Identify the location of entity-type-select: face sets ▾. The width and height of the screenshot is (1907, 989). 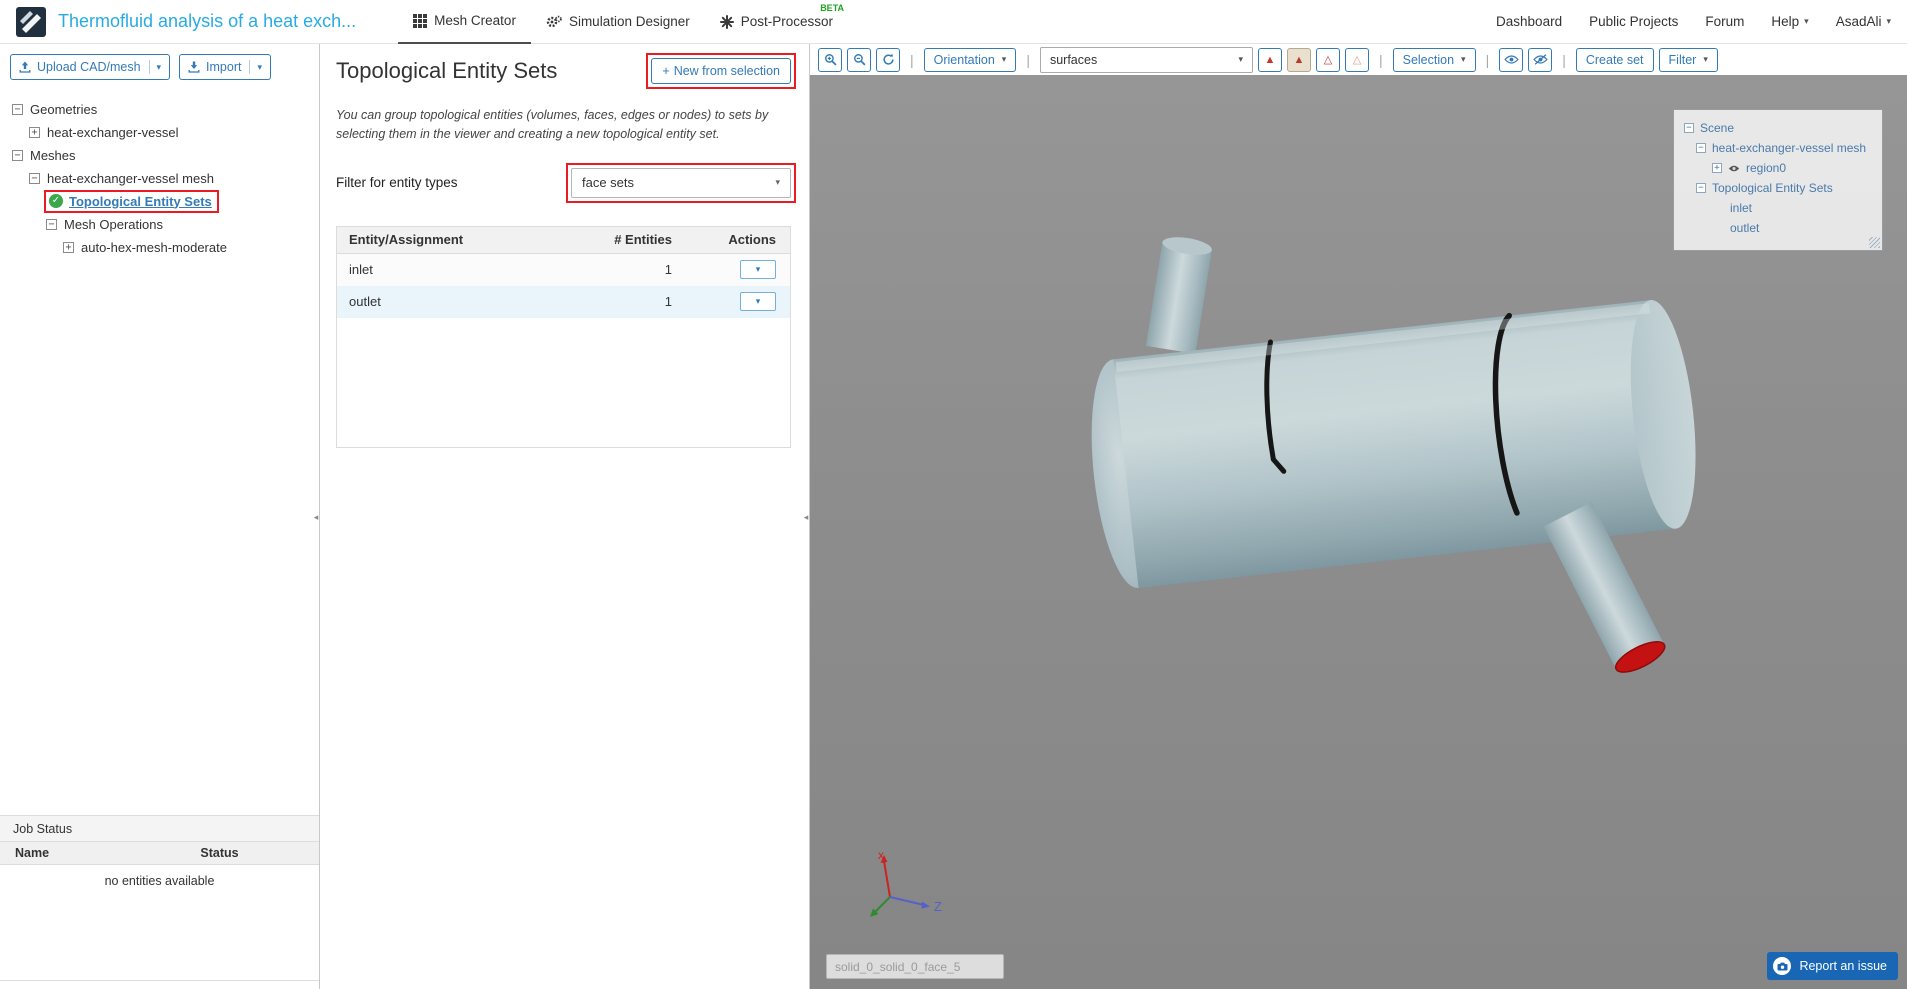
(681, 182).